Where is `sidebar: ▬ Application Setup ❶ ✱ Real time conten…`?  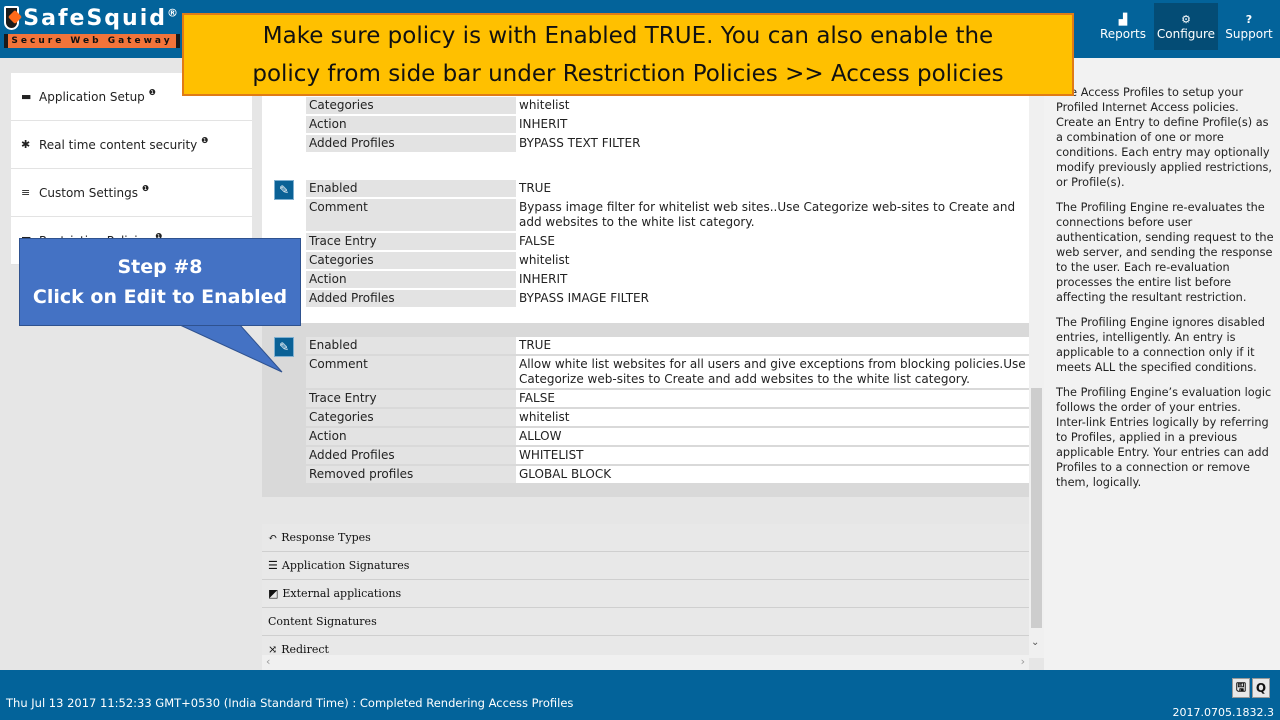 sidebar: ▬ Application Setup ❶ ✱ Real time conten… is located at coordinates (131, 169).